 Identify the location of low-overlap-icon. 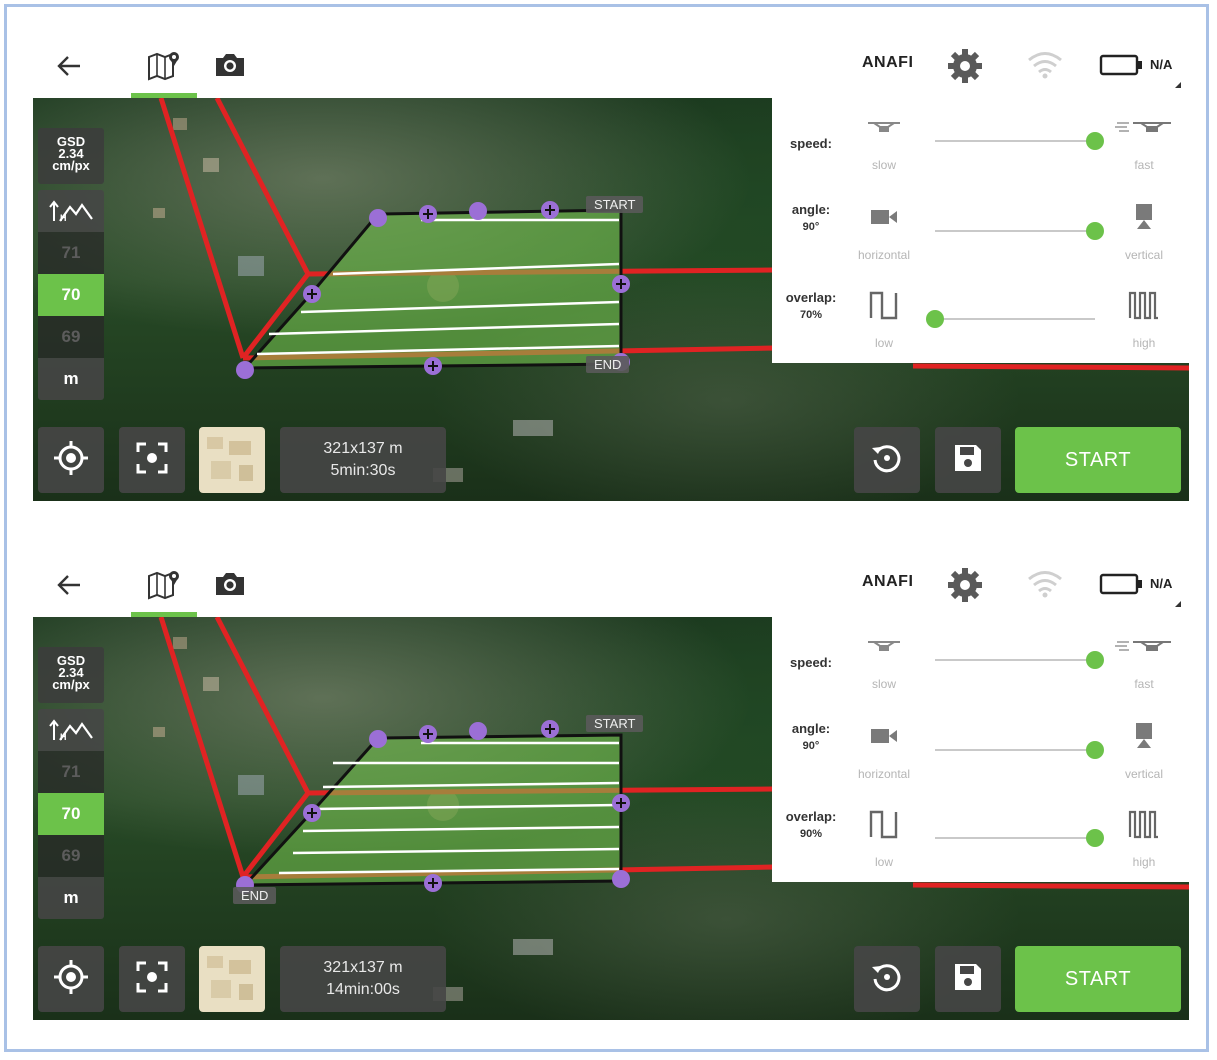
(884, 824).